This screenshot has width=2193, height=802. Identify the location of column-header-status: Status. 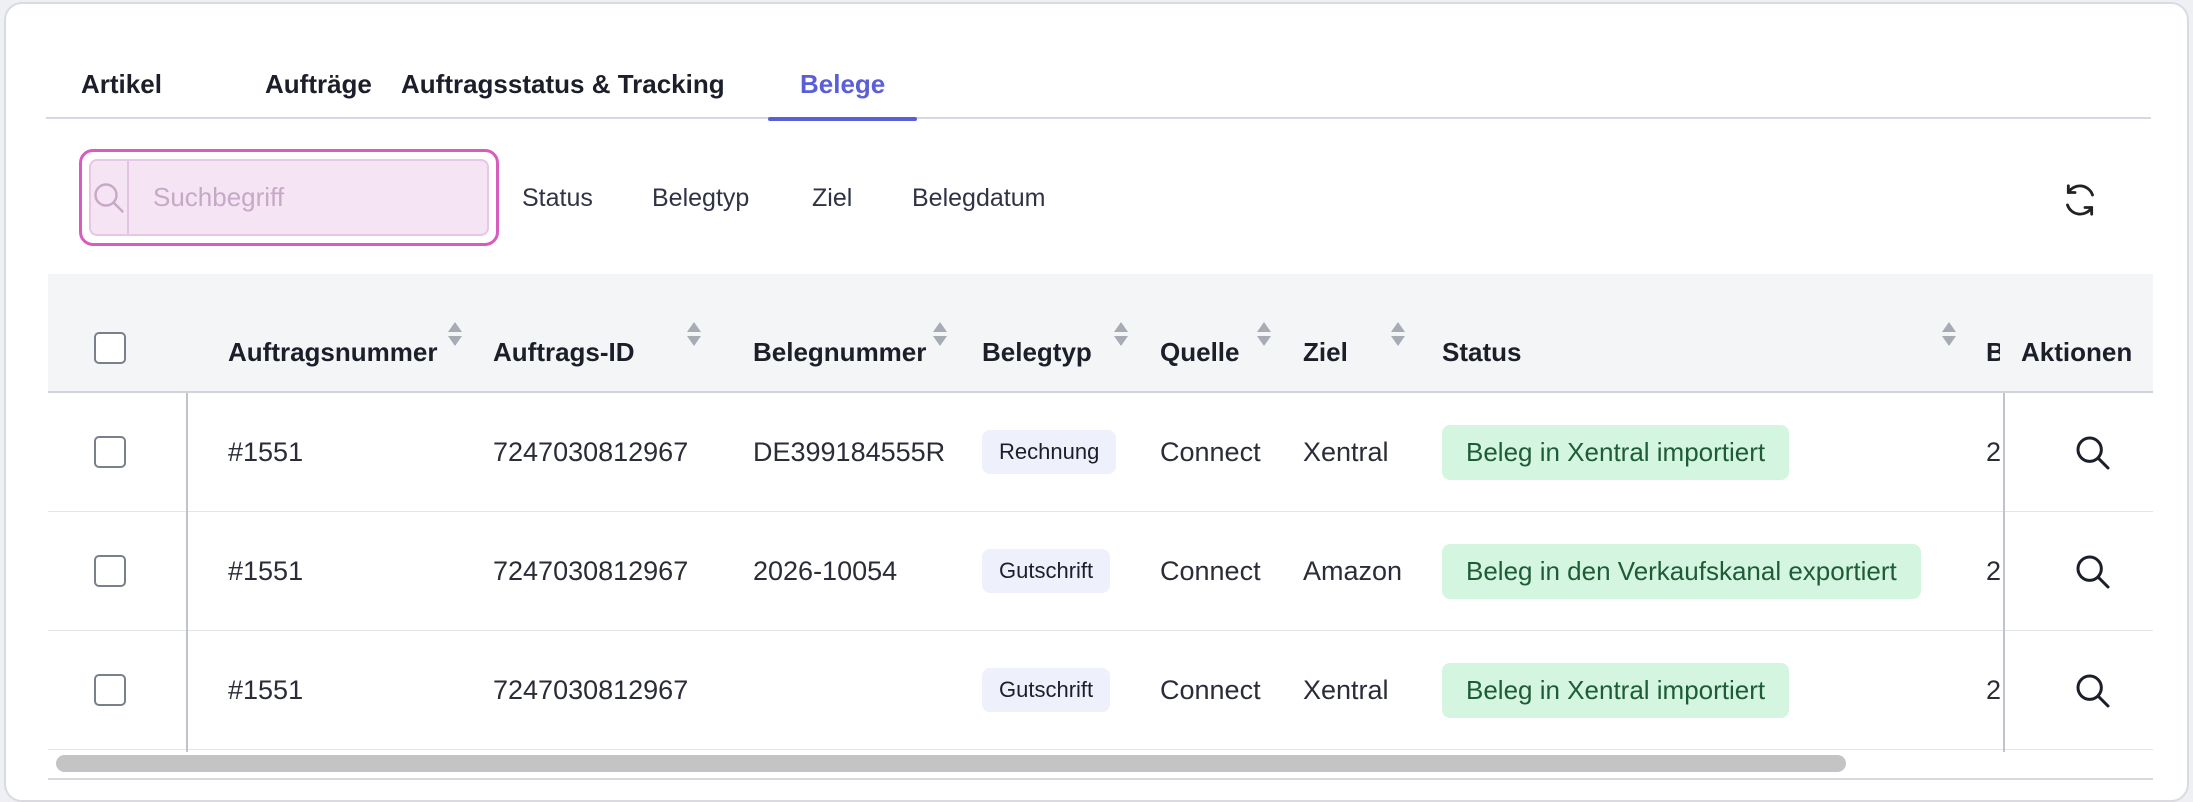
(1481, 352).